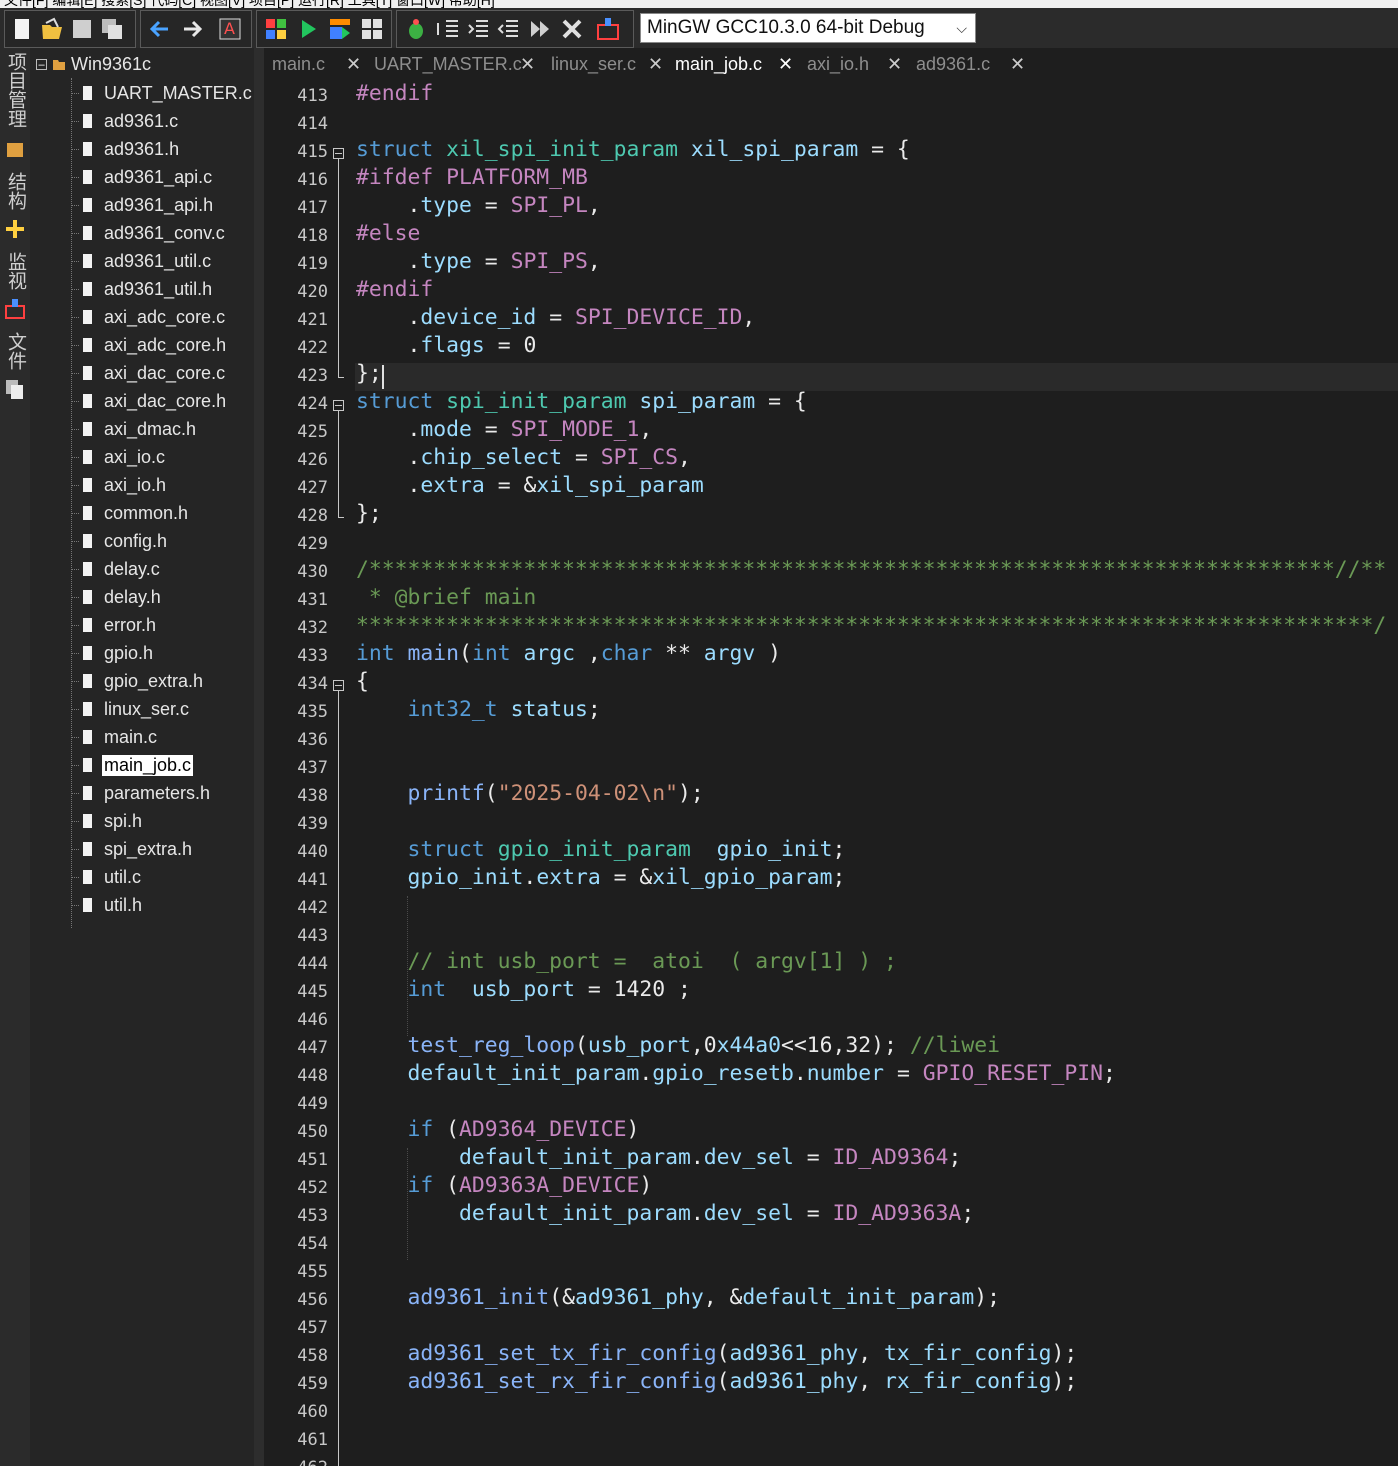 This screenshot has height=1466, width=1398. I want to click on editor-tab: ad9361.c ✕, so click(970, 64).